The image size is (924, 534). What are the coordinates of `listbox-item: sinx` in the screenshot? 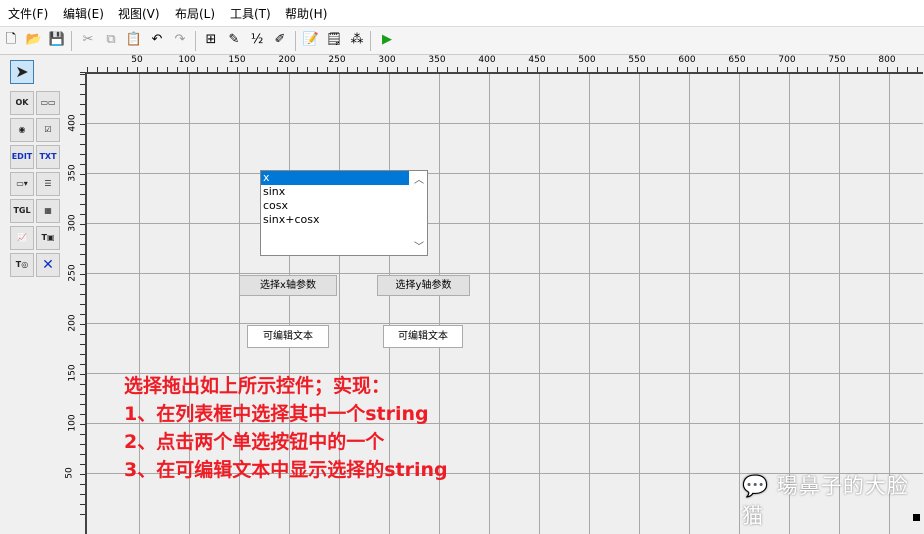 It's located at (344, 192).